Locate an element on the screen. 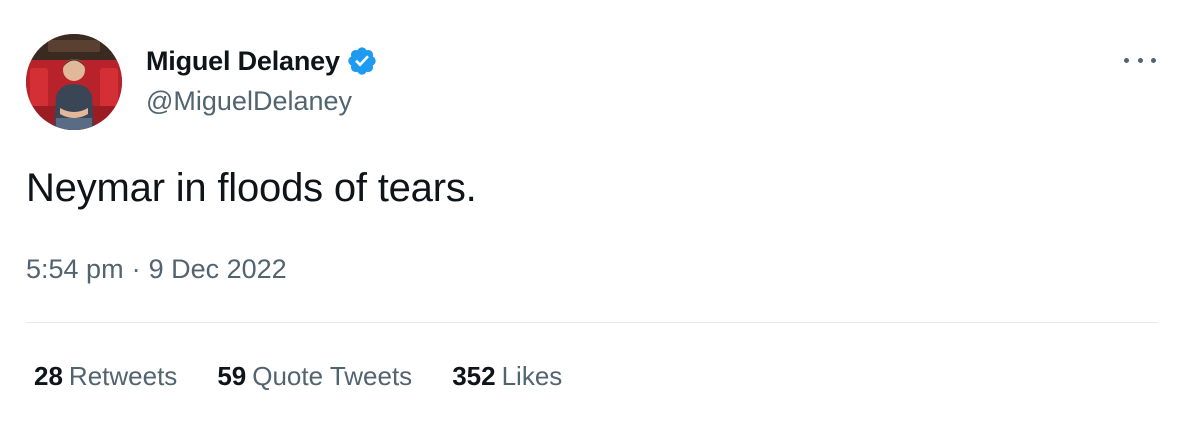  avatar is located at coordinates (74, 82).